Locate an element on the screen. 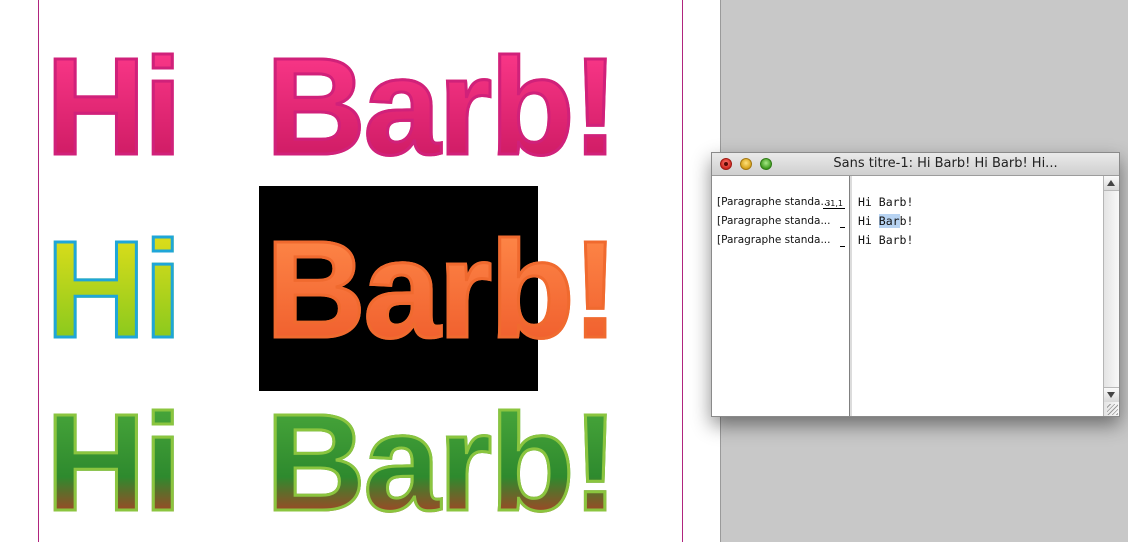 The width and height of the screenshot is (1128, 542). story-text-after: b! is located at coordinates (906, 221).